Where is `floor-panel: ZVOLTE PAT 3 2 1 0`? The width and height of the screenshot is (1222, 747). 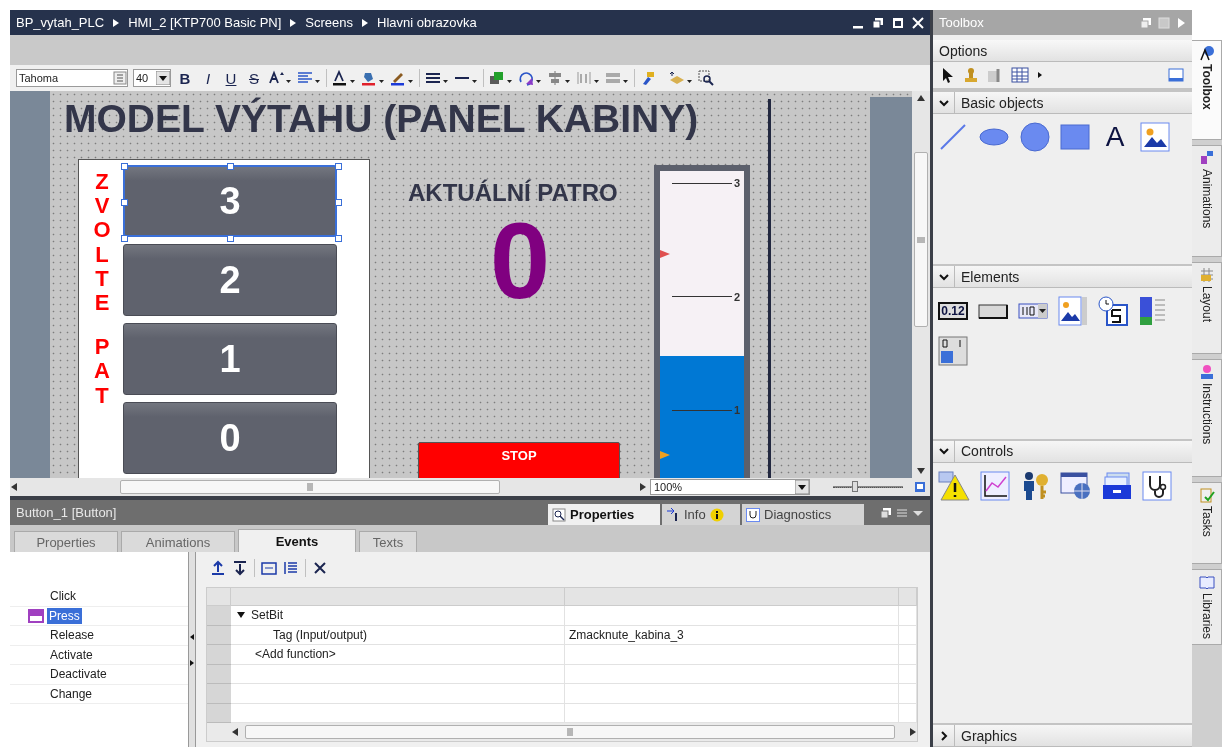
floor-panel: ZVOLTE PAT 3 2 1 0 is located at coordinates (224, 318).